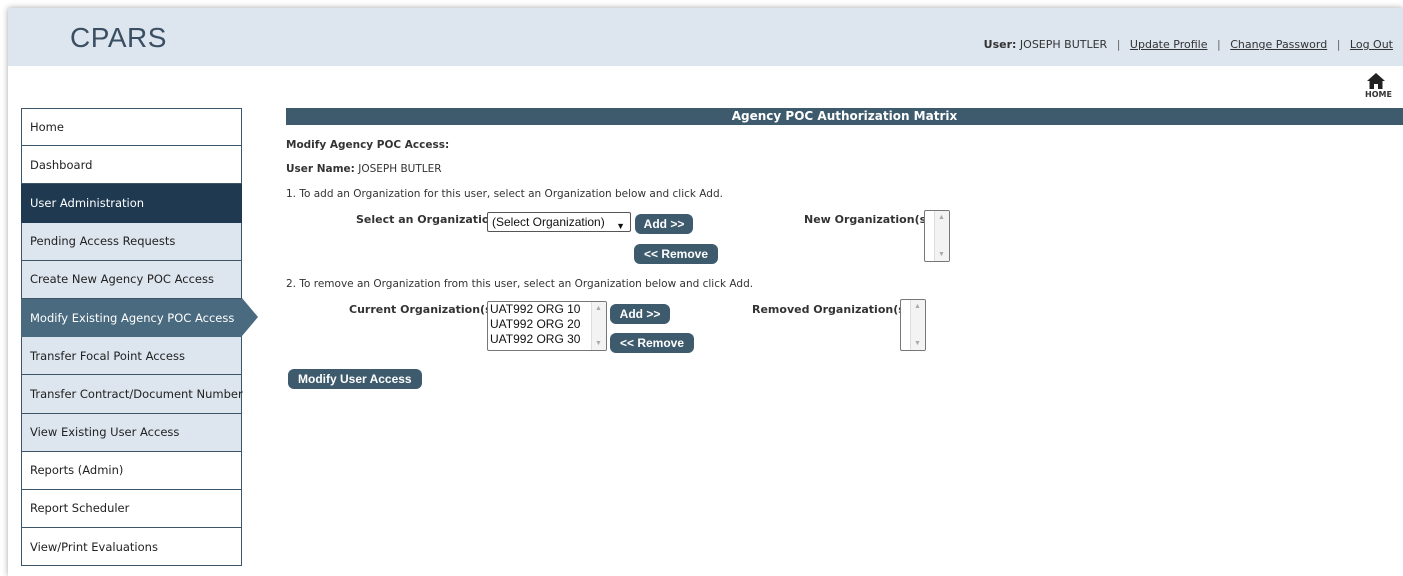 The height and width of the screenshot is (576, 1403). I want to click on change-password-link: Change Password, so click(1278, 44).